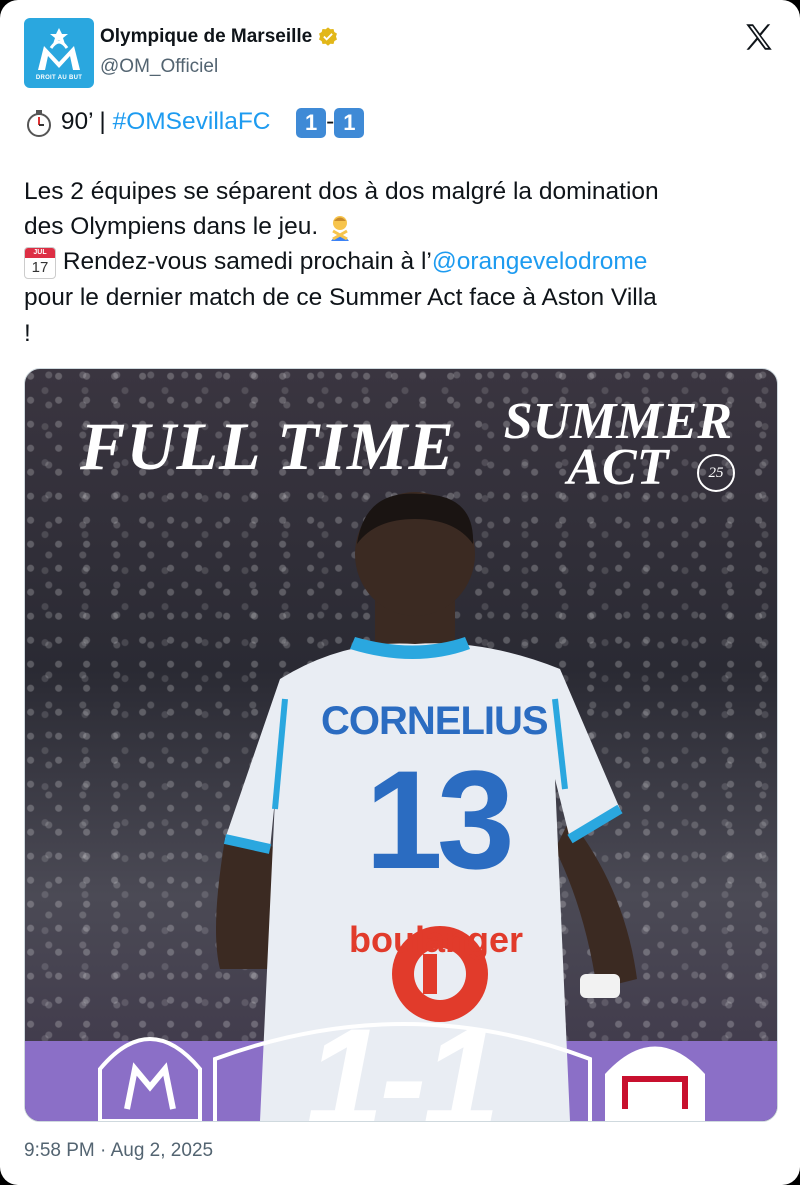  What do you see at coordinates (436, 939) in the screenshot?
I see `sponsor-text: boulanger` at bounding box center [436, 939].